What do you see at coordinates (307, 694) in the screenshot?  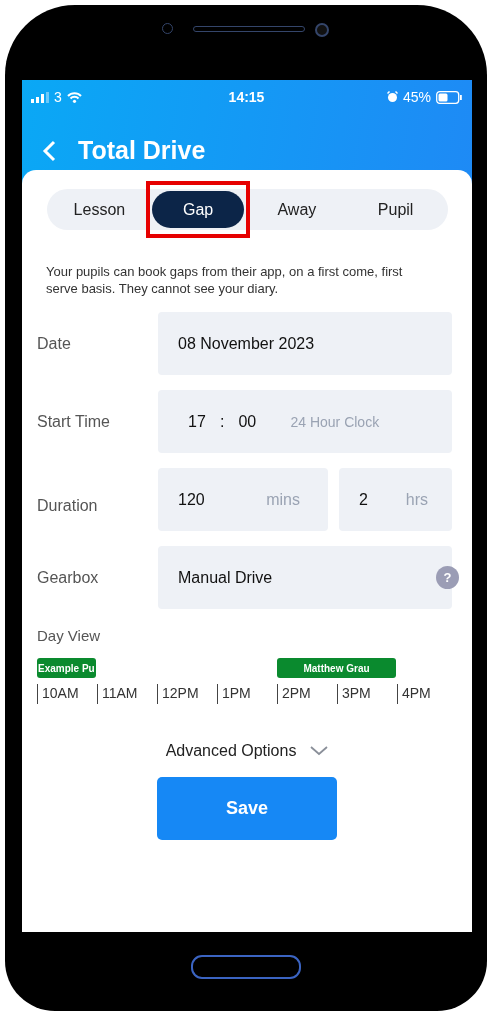 I see `hour-label: 2PM` at bounding box center [307, 694].